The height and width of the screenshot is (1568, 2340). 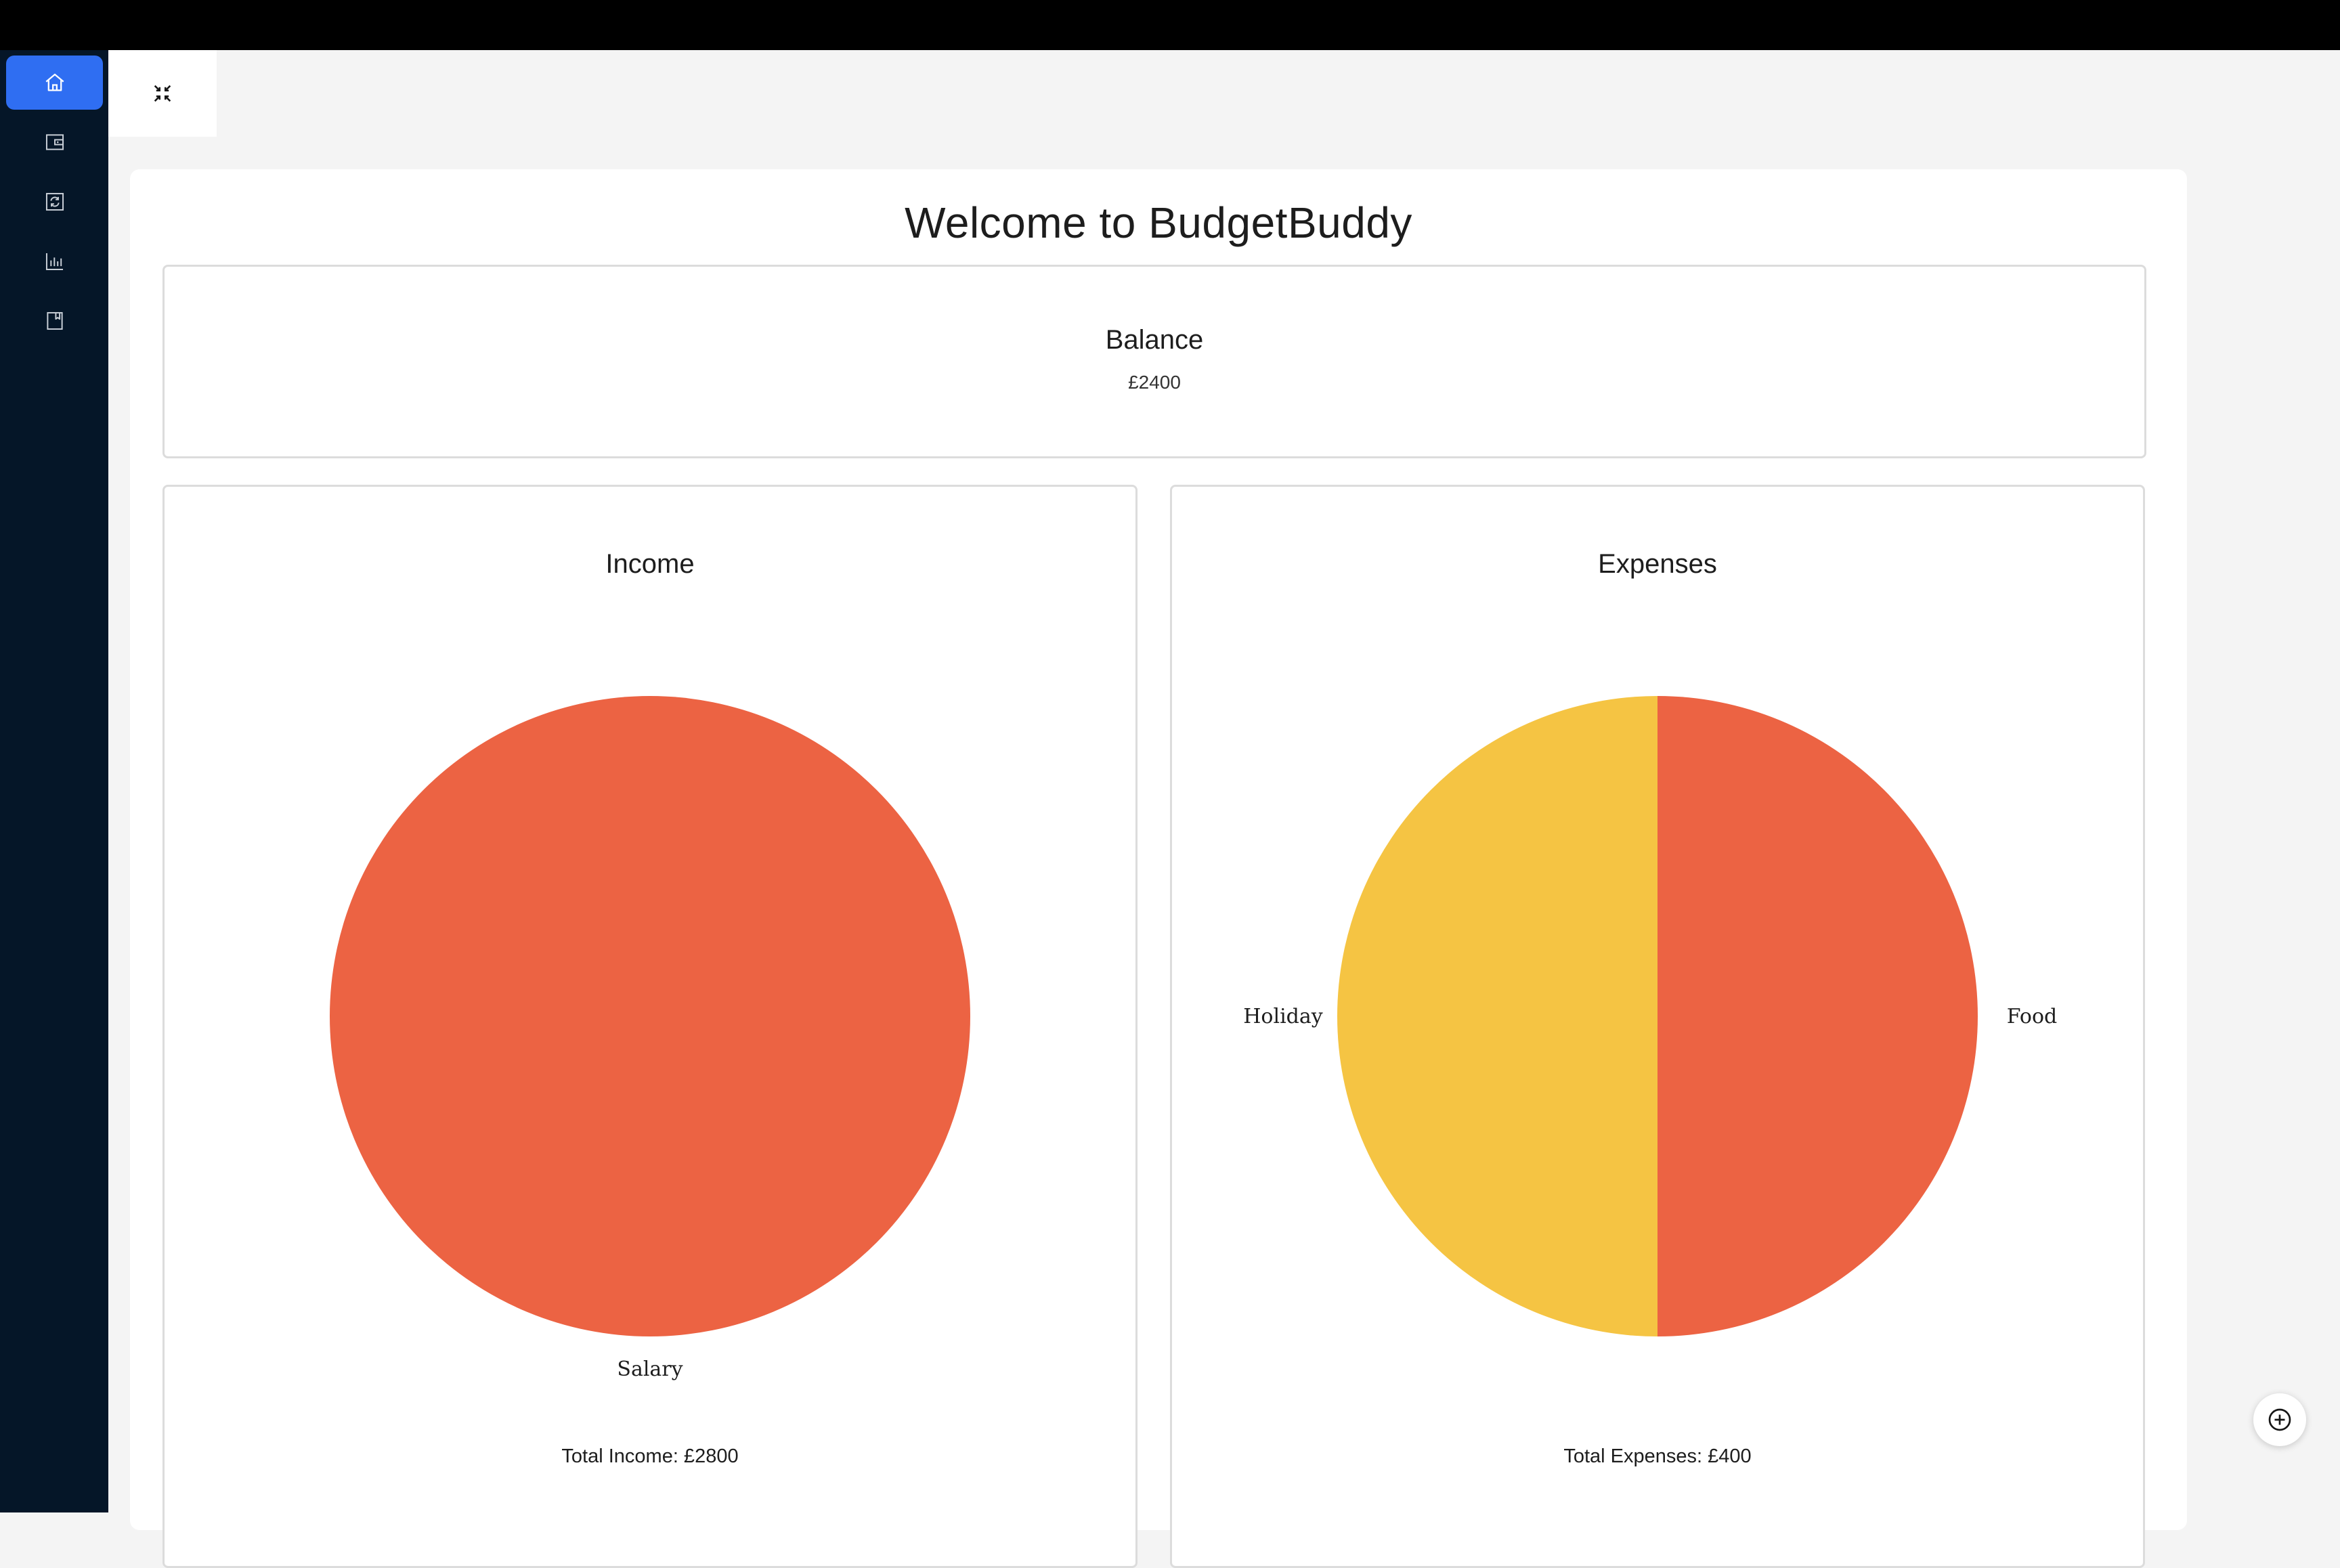 I want to click on sidebar-item-reports, so click(x=54, y=261).